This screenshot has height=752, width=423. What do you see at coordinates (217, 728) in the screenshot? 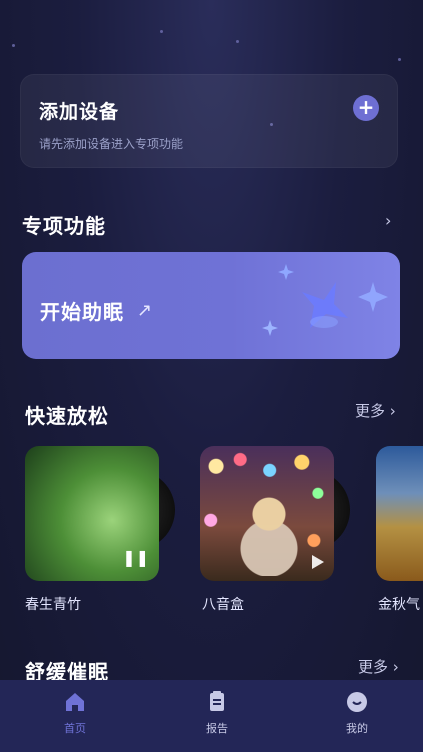
I see `tab-label-report: 报告` at bounding box center [217, 728].